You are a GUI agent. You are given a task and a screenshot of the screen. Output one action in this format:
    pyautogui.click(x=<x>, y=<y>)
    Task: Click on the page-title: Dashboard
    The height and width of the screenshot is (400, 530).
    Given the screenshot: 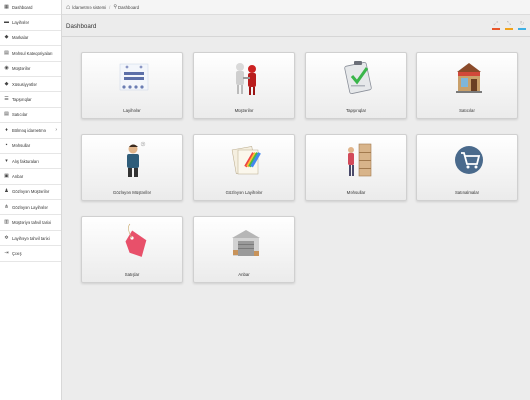 What is the action you would take?
    pyautogui.click(x=81, y=26)
    